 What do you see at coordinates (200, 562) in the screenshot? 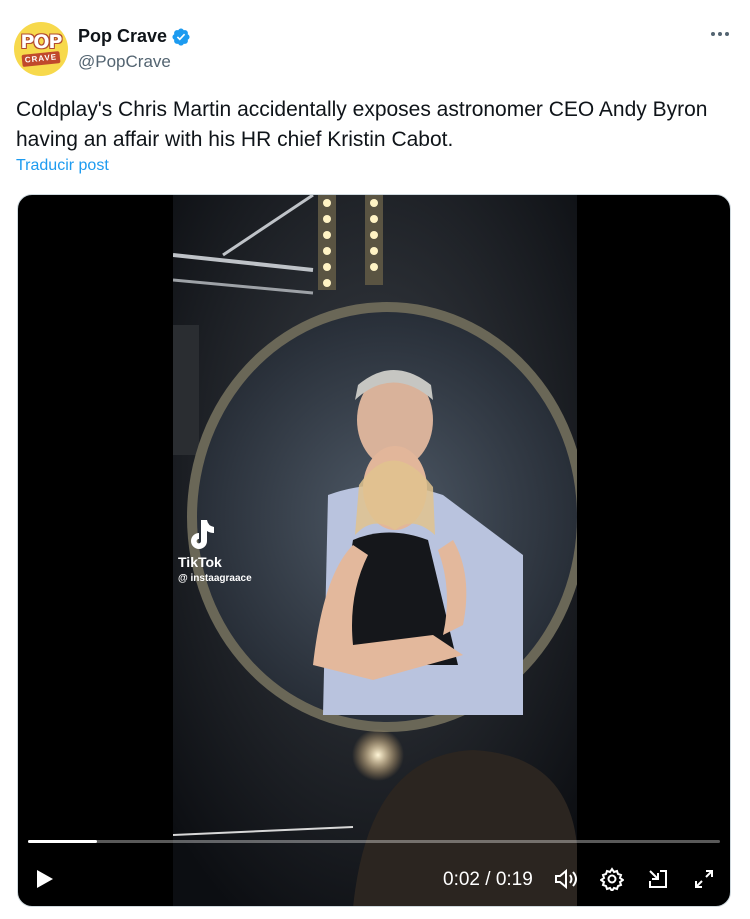
I see `tiktok-watermark-brand: TikTok` at bounding box center [200, 562].